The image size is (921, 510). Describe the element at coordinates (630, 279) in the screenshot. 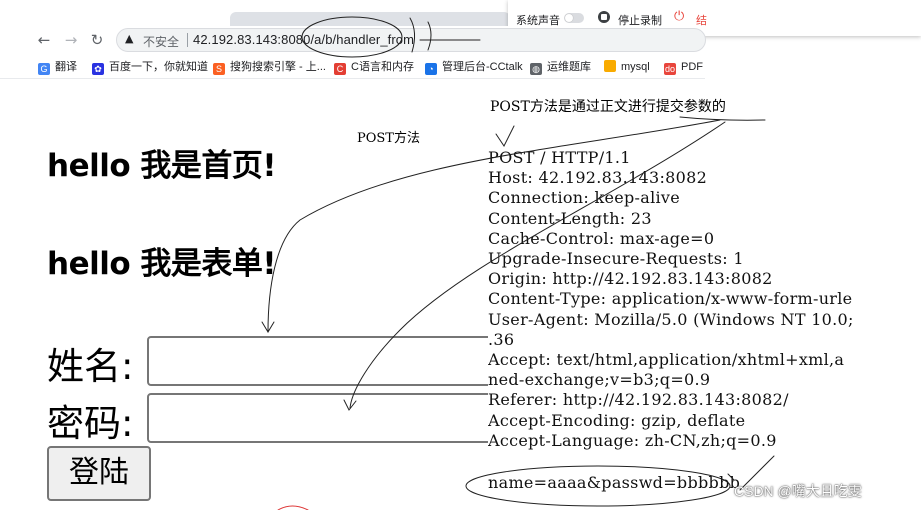

I see `http-header-line: Origin: http://42.192.83.143:8082` at that location.